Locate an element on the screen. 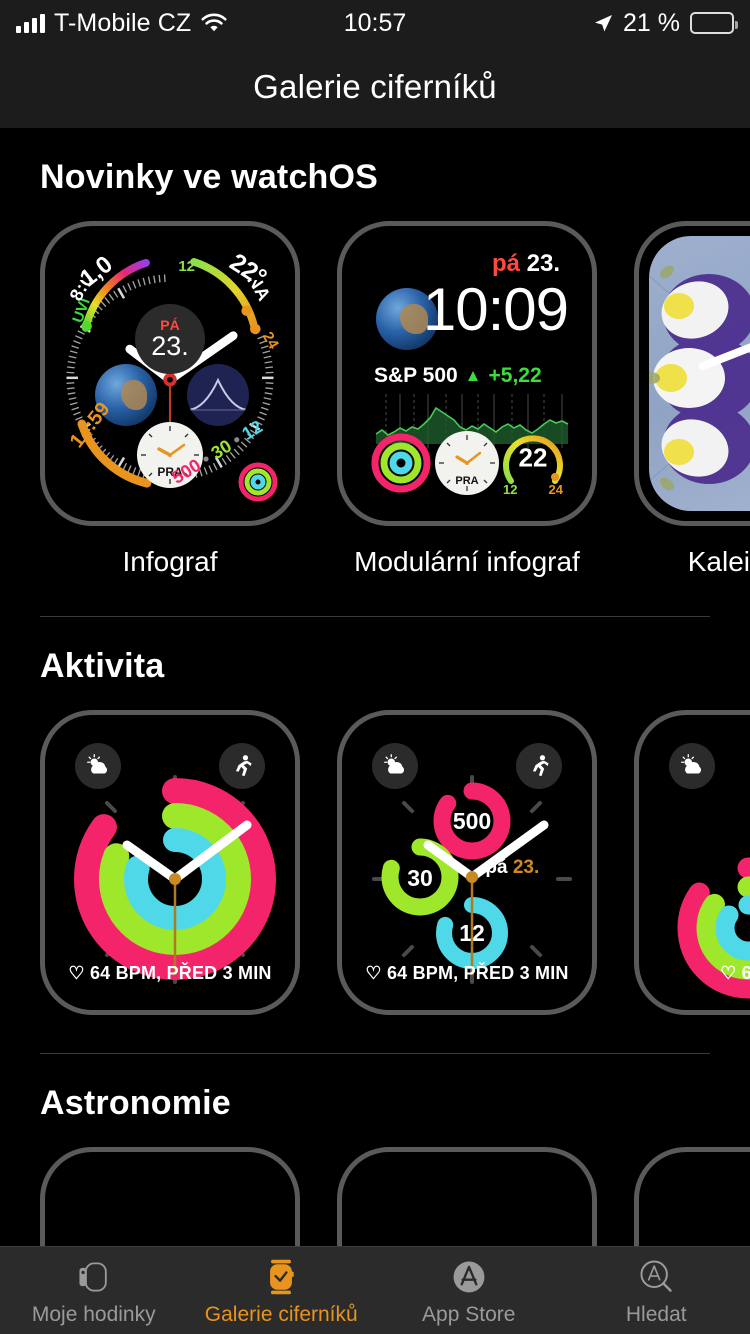  modular-date-dow: pá is located at coordinates (505, 263).